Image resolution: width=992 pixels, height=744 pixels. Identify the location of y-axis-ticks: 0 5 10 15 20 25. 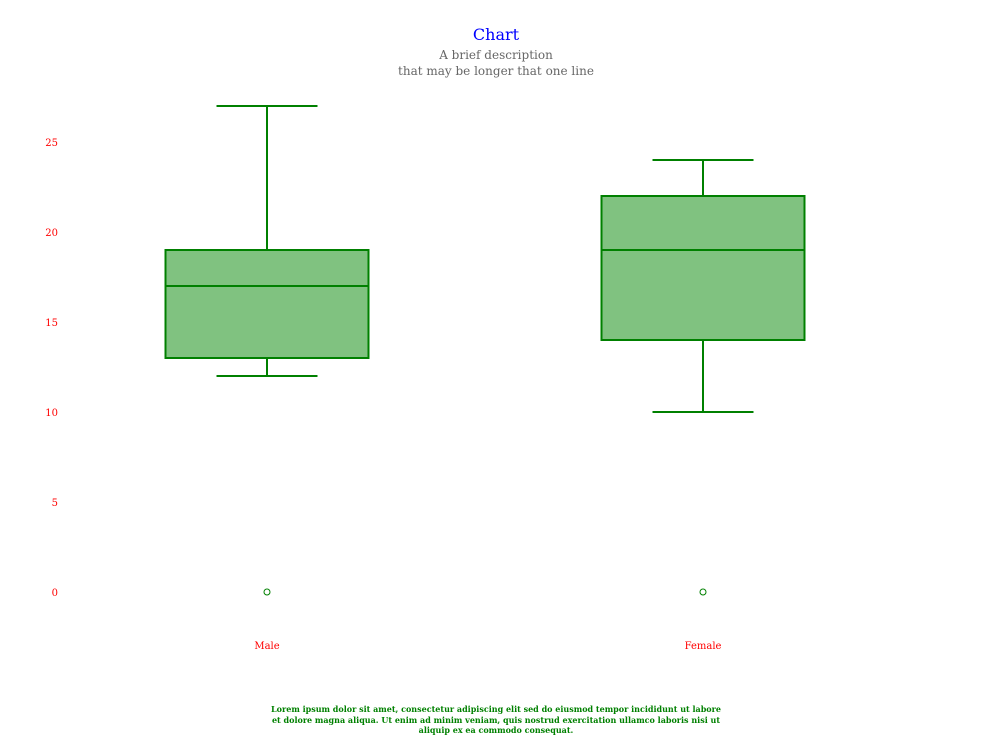
(51, 368).